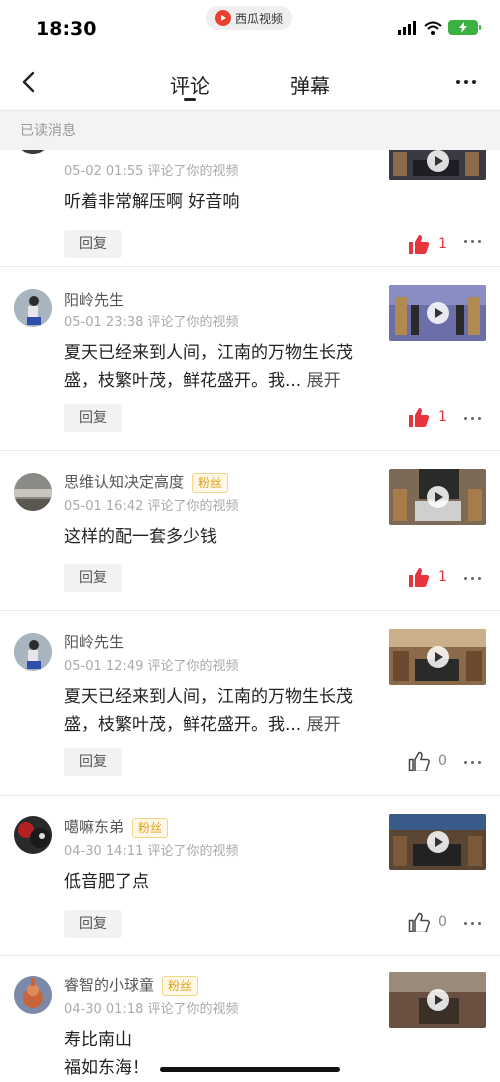 The height and width of the screenshot is (1082, 500). Describe the element at coordinates (250, 1069) in the screenshot. I see `home-indicator` at that location.